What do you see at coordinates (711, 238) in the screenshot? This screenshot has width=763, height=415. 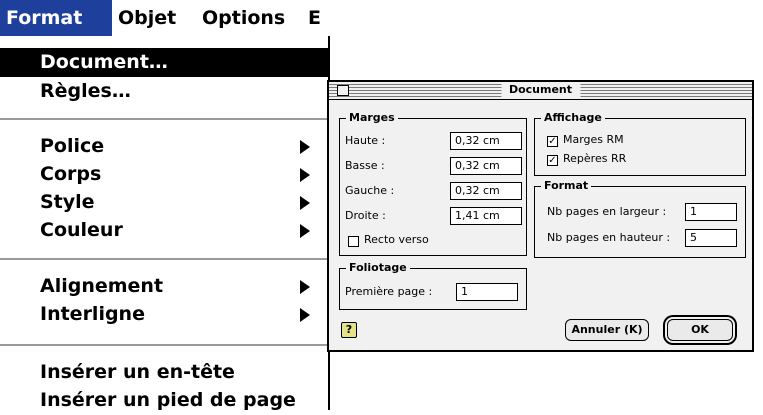 I see `pages-hauteur-field: 5` at bounding box center [711, 238].